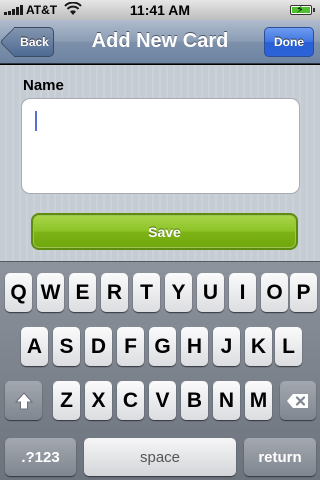  Describe the element at coordinates (146, 292) in the screenshot. I see `key-t: T` at that location.